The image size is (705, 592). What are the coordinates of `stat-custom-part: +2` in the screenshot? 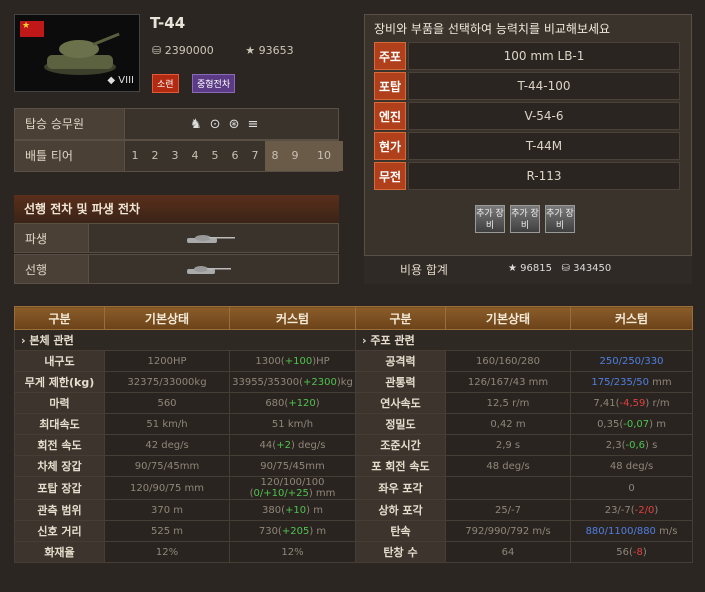 It's located at (283, 445).